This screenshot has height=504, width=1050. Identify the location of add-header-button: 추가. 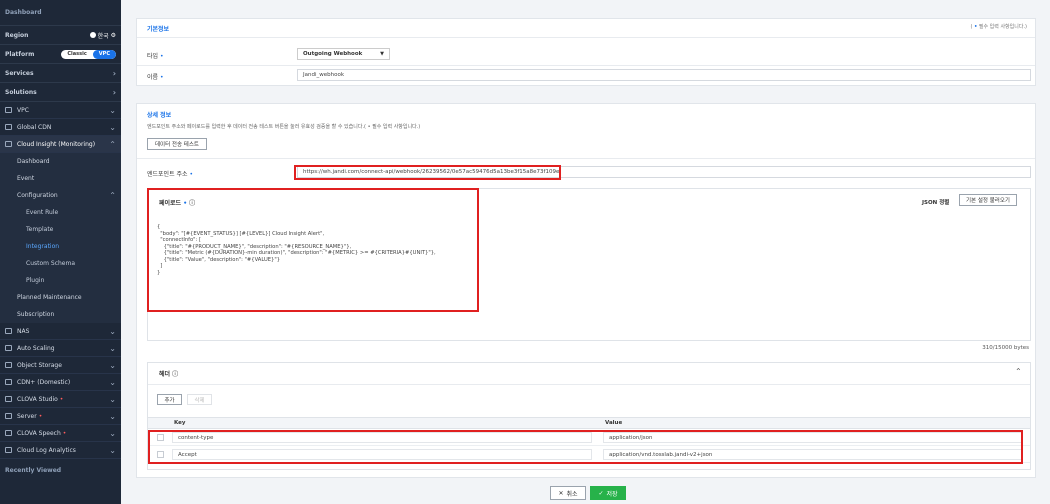
(169, 399).